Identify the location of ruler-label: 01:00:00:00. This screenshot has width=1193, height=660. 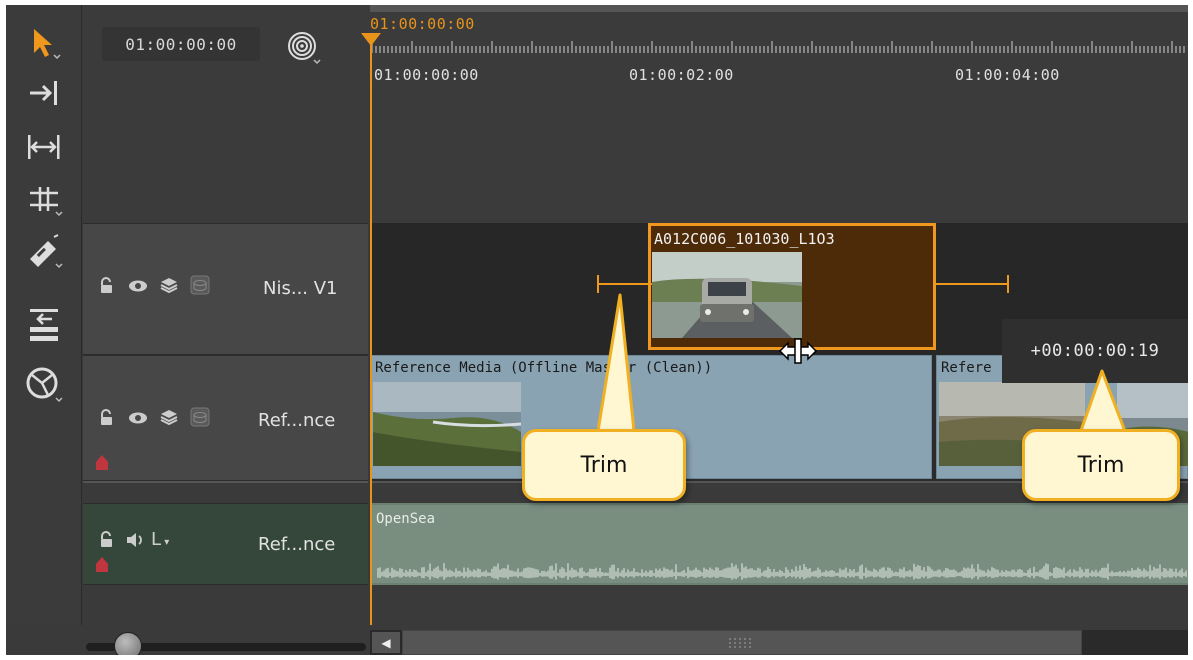
(426, 75).